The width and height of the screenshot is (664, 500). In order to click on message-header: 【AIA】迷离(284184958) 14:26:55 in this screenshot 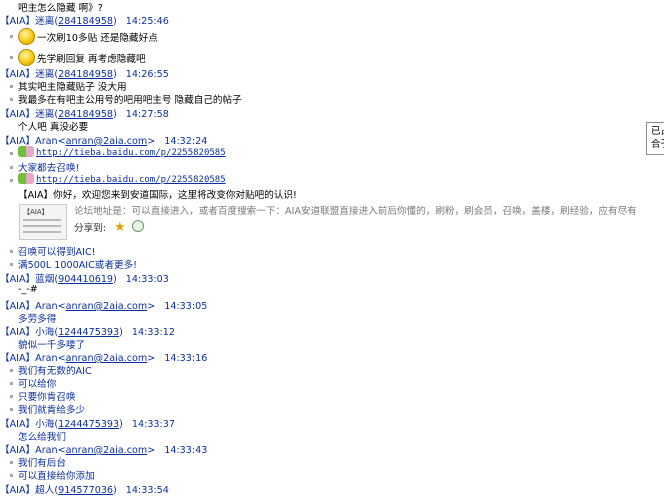, I will do `click(84, 74)`.